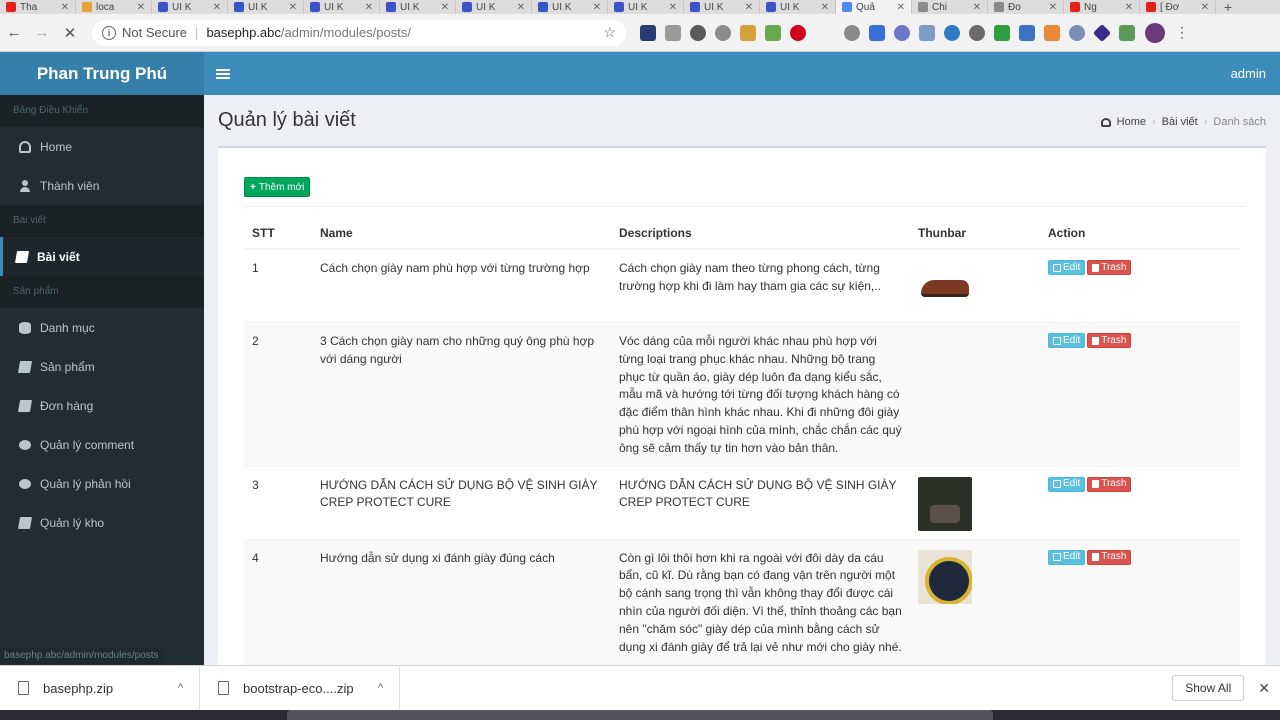  What do you see at coordinates (102, 327) in the screenshot?
I see `sidebar-item: Danh mục` at bounding box center [102, 327].